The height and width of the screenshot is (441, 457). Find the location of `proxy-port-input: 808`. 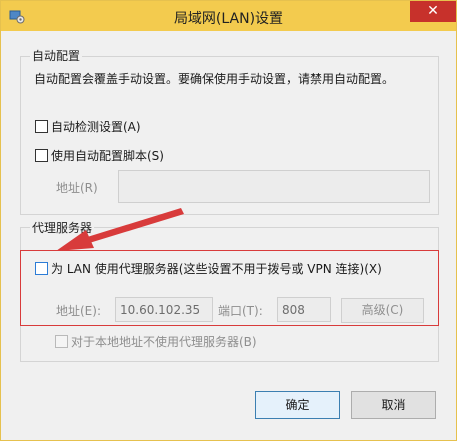

proxy-port-input: 808 is located at coordinates (304, 309).